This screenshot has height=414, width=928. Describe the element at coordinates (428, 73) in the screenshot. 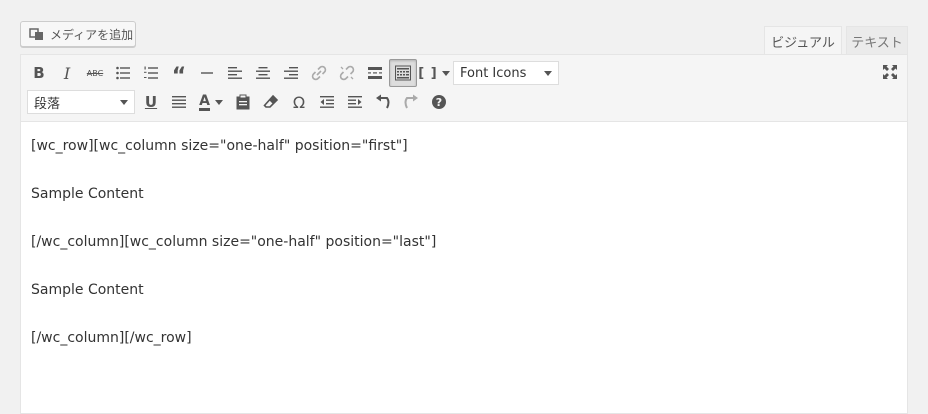

I see `shortcode-label: [ ]` at that location.